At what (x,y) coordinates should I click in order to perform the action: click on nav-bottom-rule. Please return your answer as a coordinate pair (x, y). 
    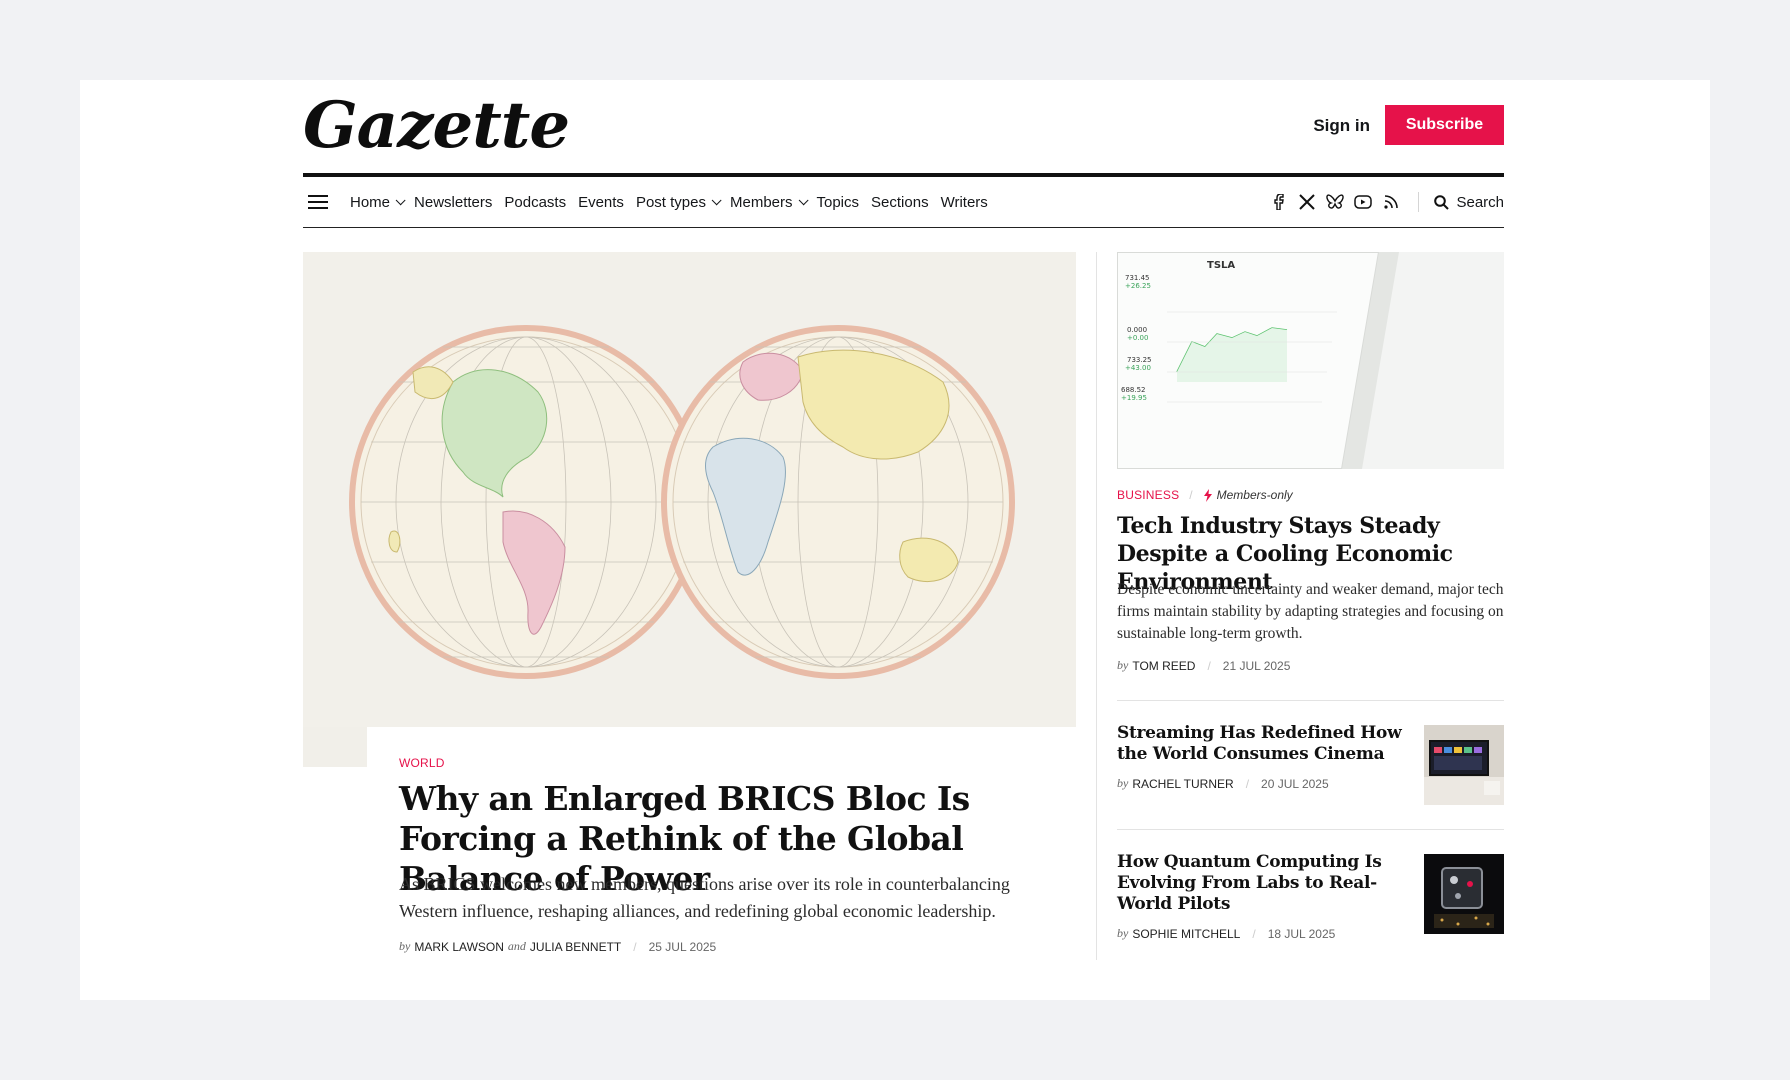
    Looking at the image, I should click on (903, 227).